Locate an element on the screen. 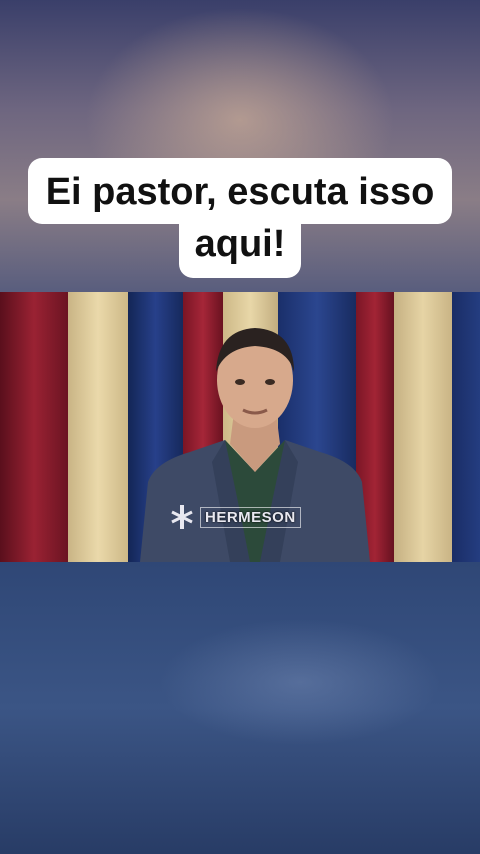 This screenshot has height=854, width=480. cross-icon is located at coordinates (182, 517).